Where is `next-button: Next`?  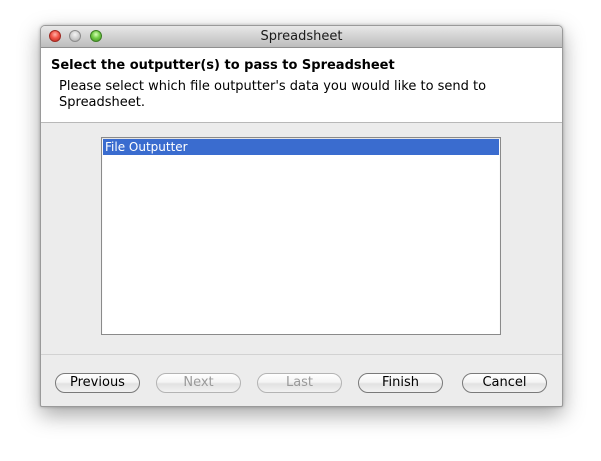 next-button: Next is located at coordinates (198, 383).